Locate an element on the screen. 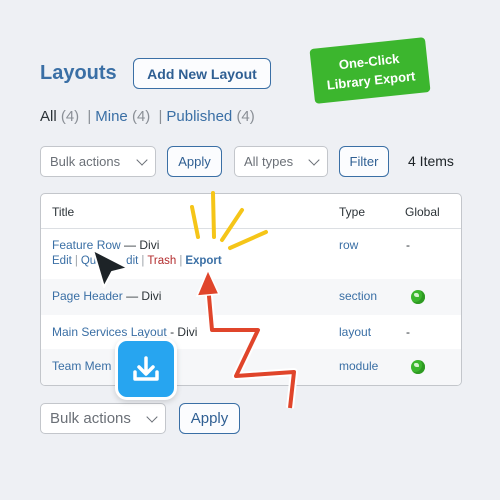  download-icon is located at coordinates (146, 369).